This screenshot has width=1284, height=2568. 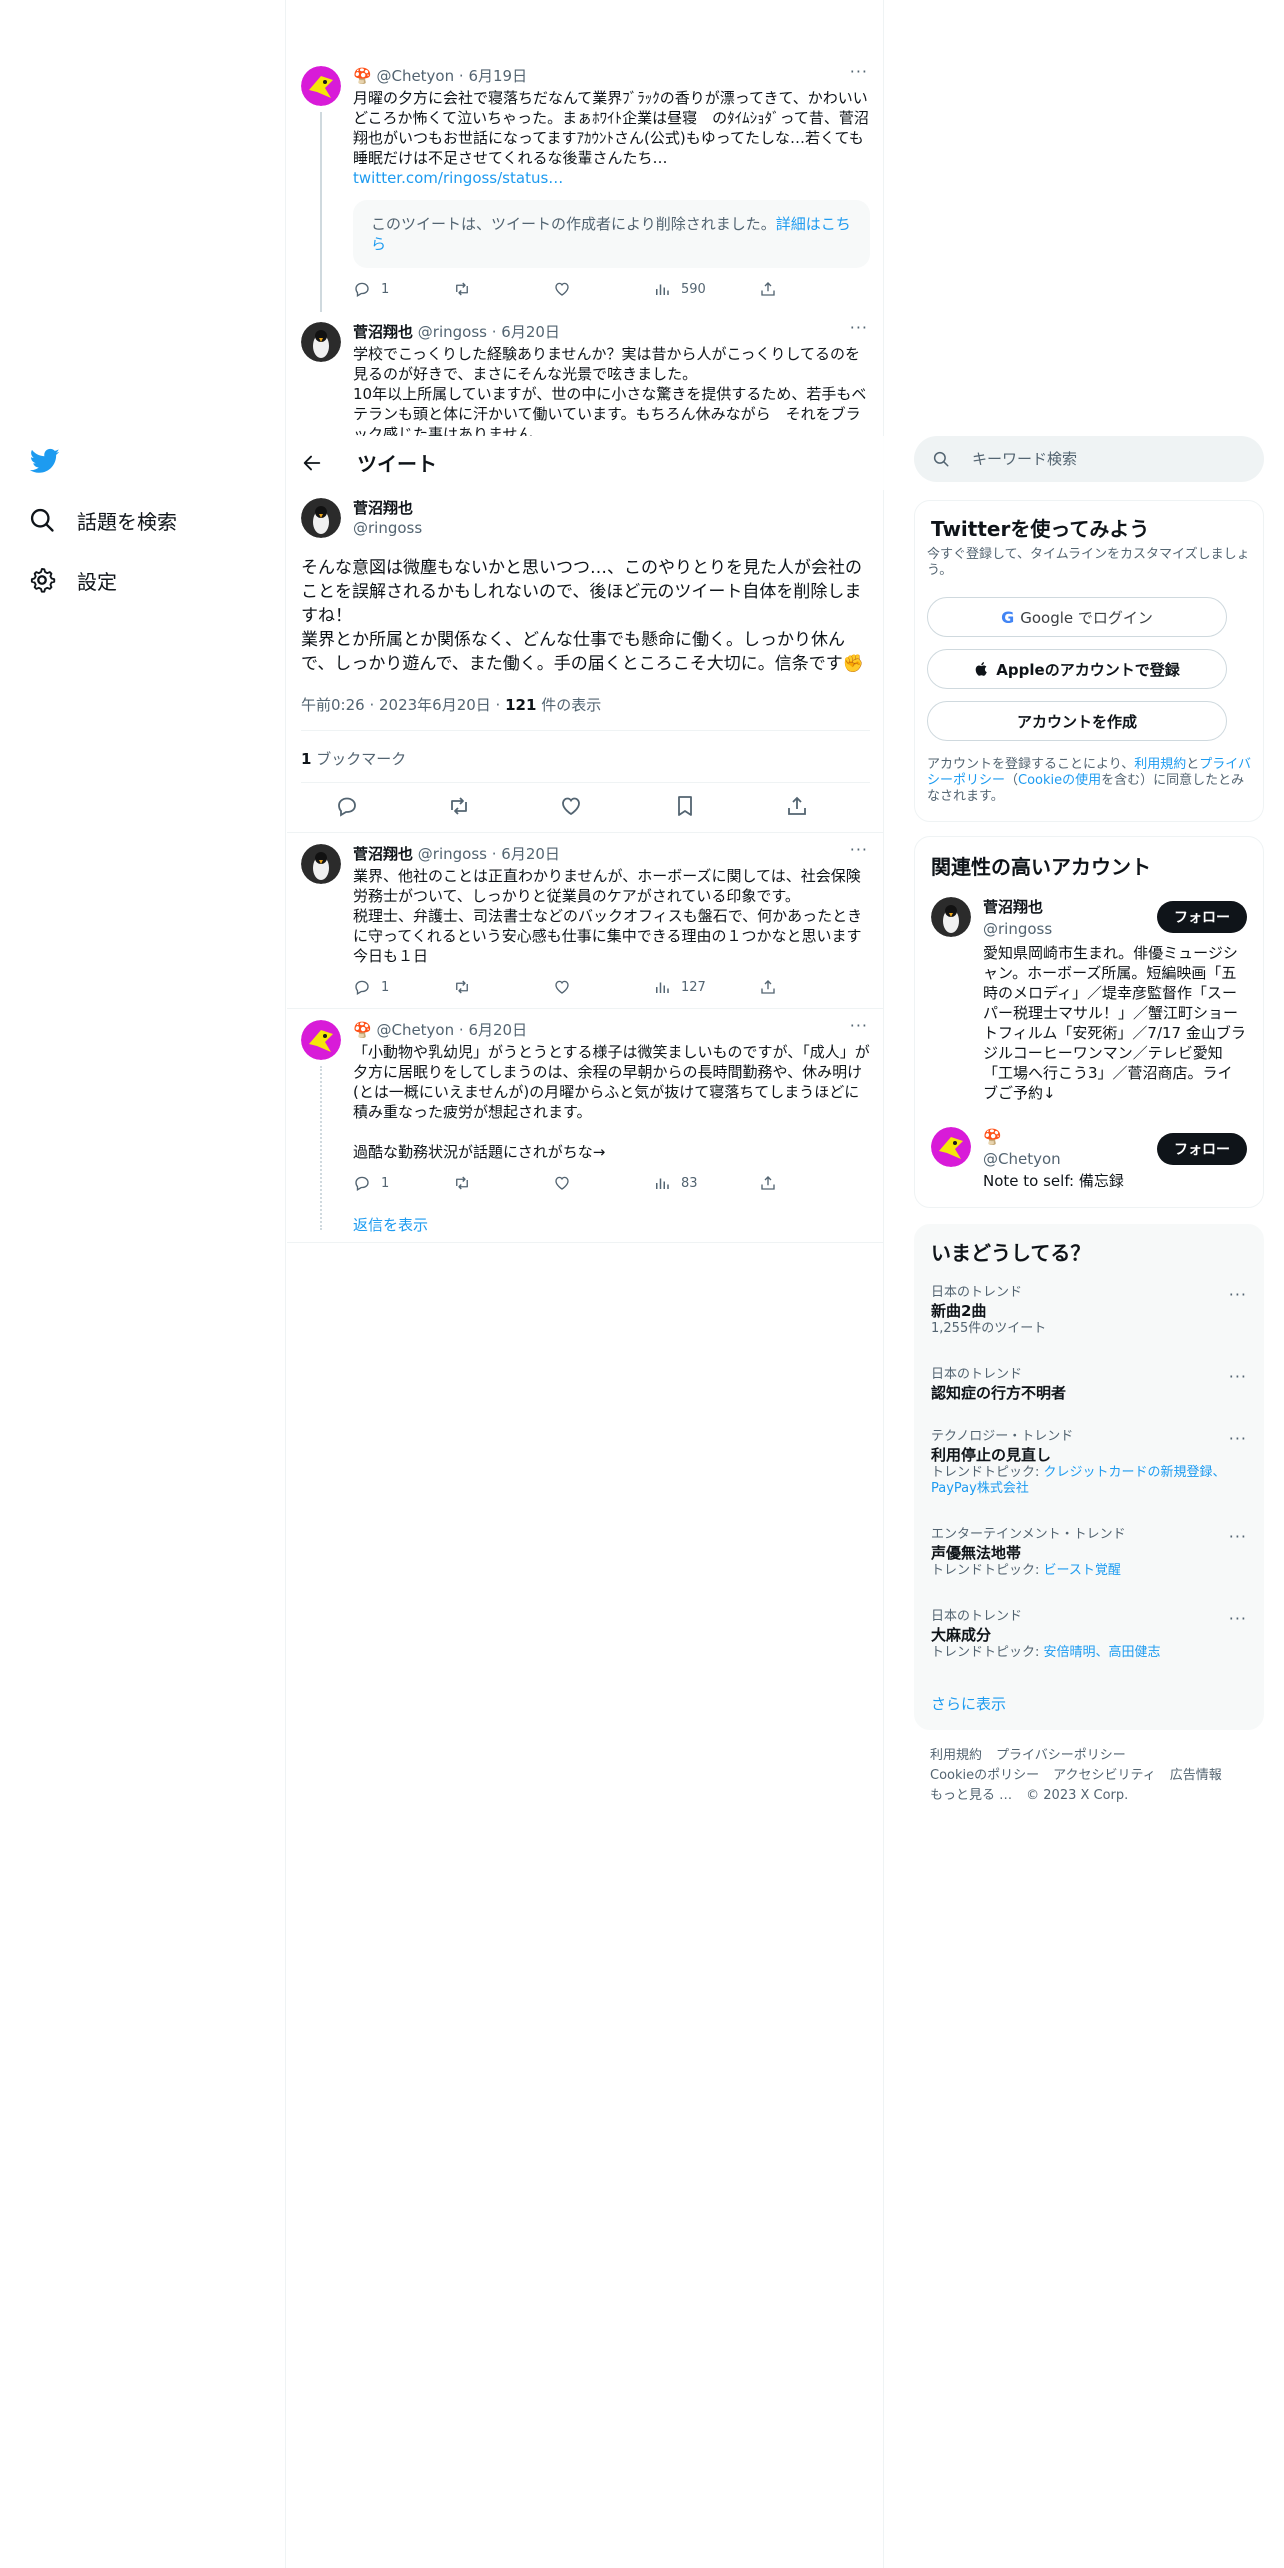 I want to click on cookie-paren: （, so click(x=1012, y=780).